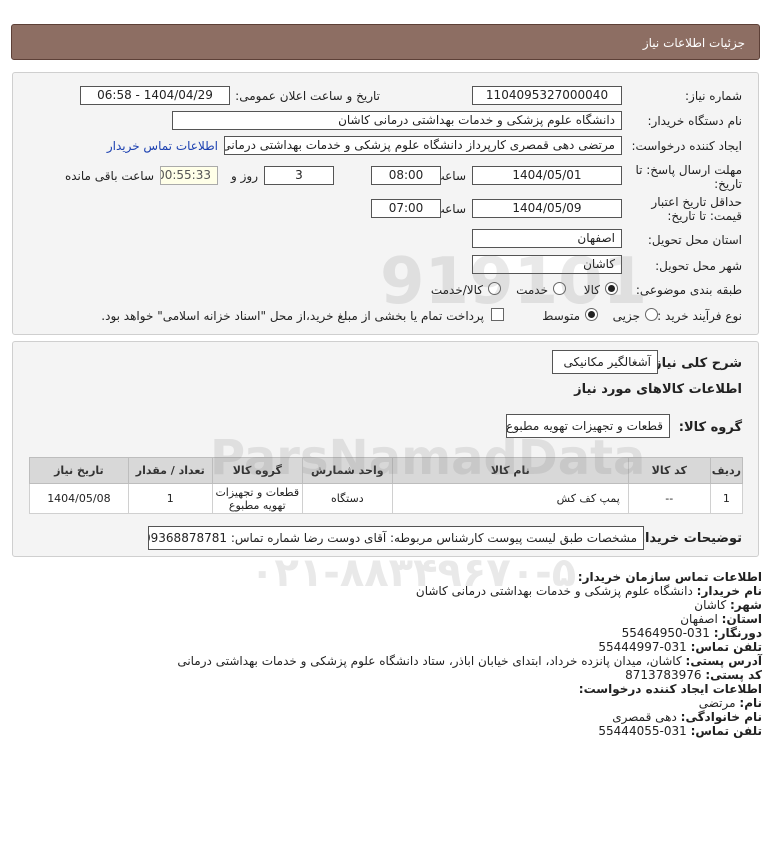  What do you see at coordinates (299, 175) in the screenshot?
I see `days-field: 3` at bounding box center [299, 175].